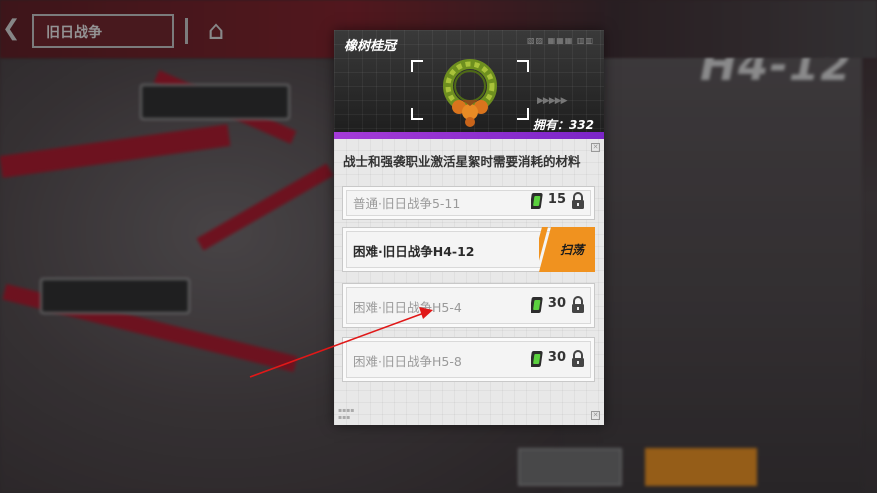  I want to click on source-row-active: 困难·旧日战争H4-12 扫荡, so click(468, 249).